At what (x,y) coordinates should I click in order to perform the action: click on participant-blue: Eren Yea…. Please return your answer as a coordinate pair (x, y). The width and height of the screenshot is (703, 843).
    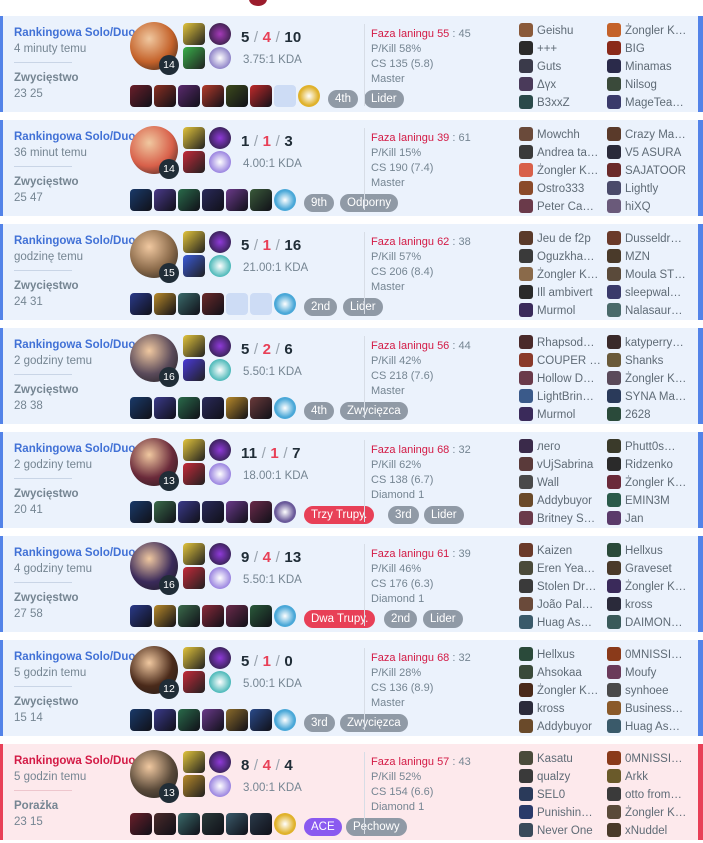
    Looking at the image, I should click on (561, 569).